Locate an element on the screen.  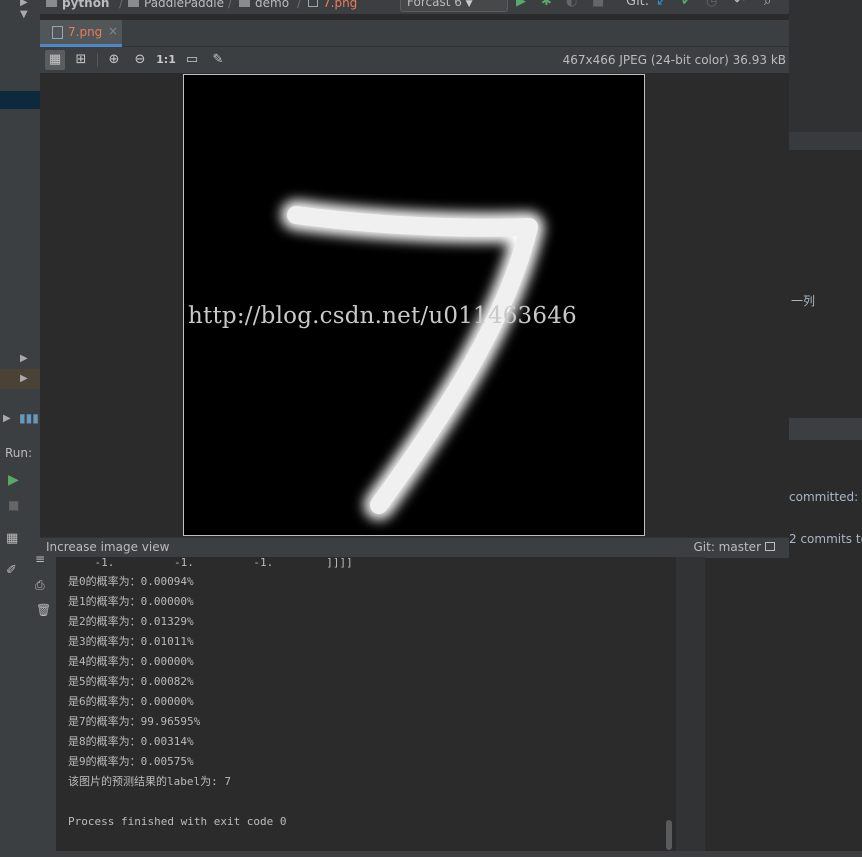
update-project-icon: ↙ is located at coordinates (661, 4).